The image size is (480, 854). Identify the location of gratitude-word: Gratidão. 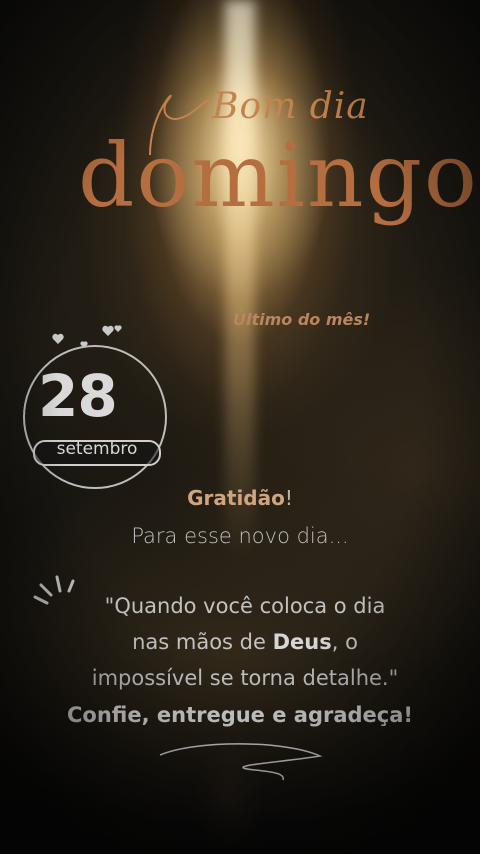
(236, 498).